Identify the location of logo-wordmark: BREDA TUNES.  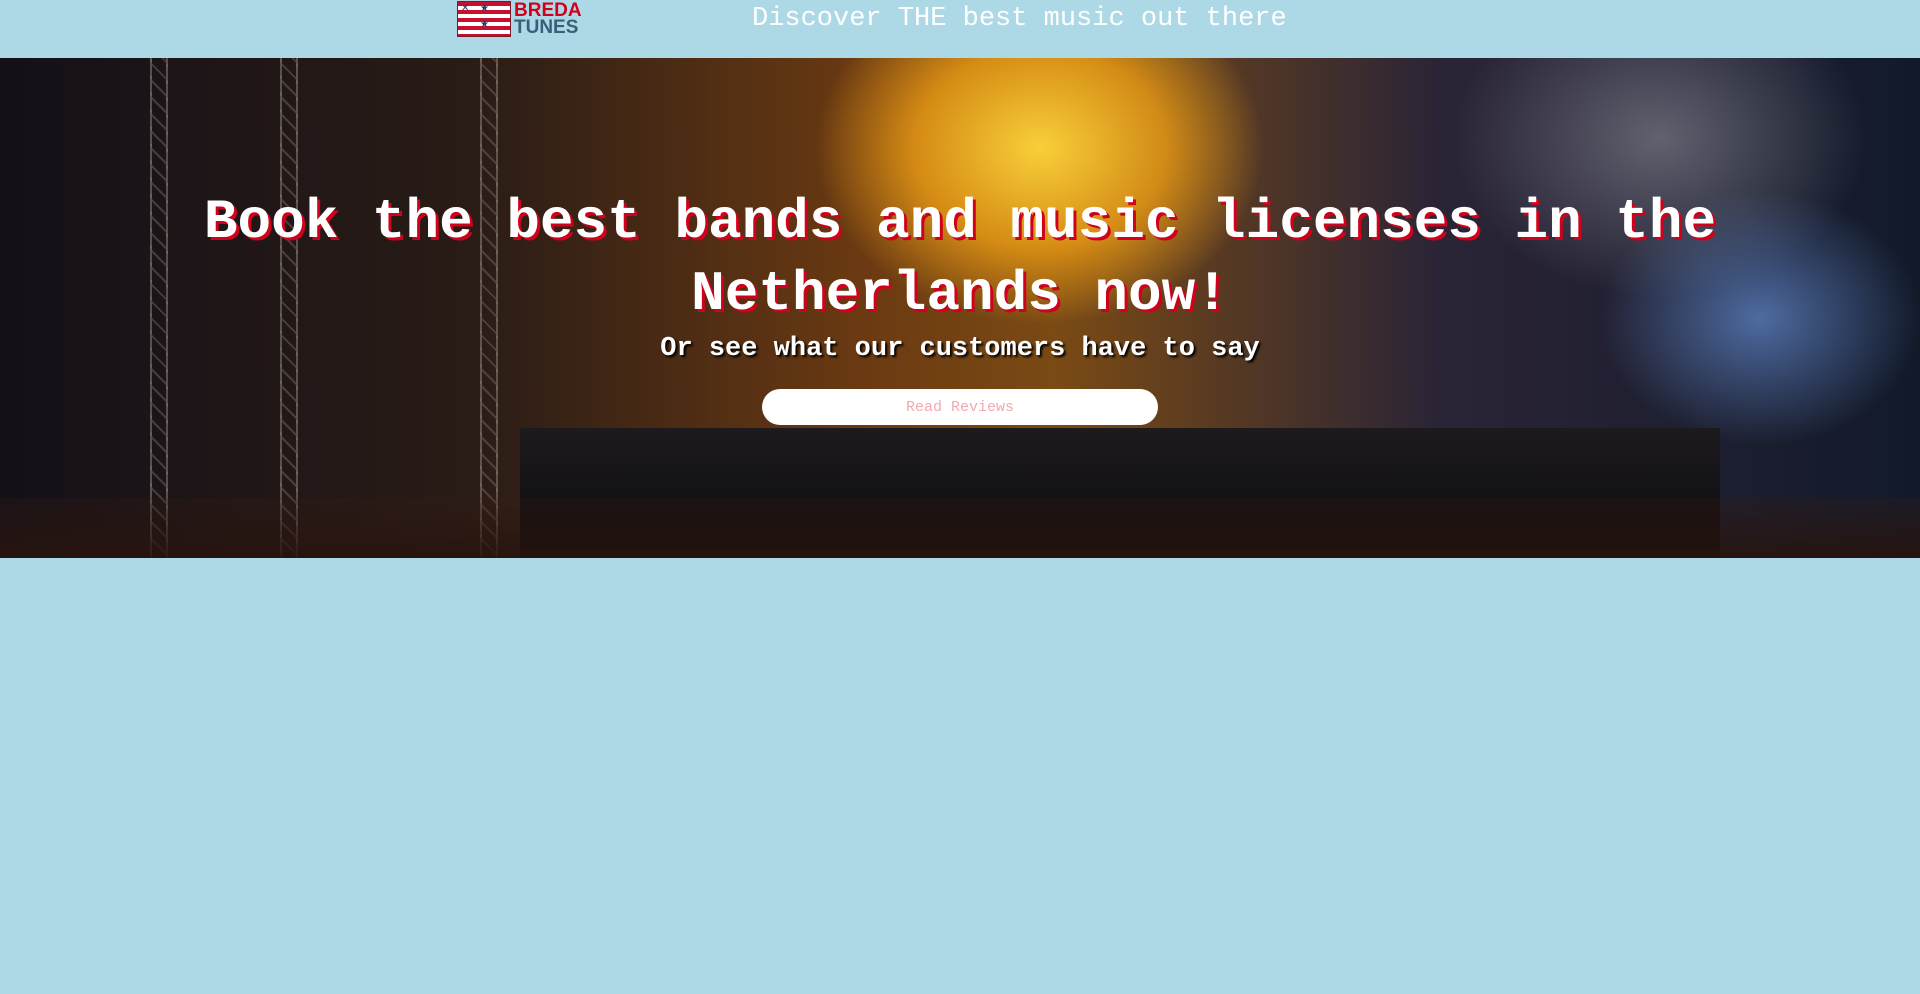
(548, 19).